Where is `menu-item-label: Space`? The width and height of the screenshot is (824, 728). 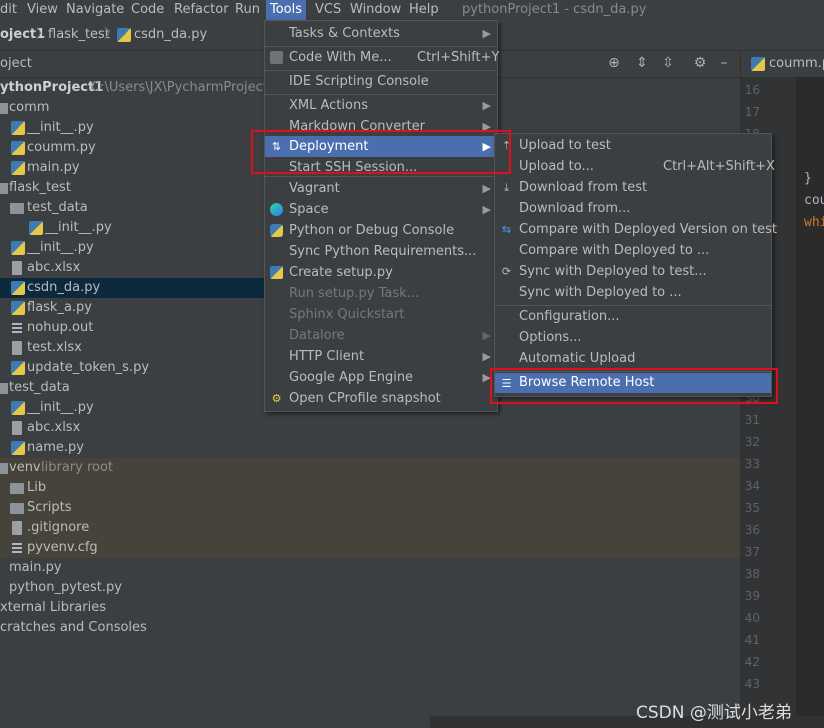
menu-item-label: Space is located at coordinates (309, 209).